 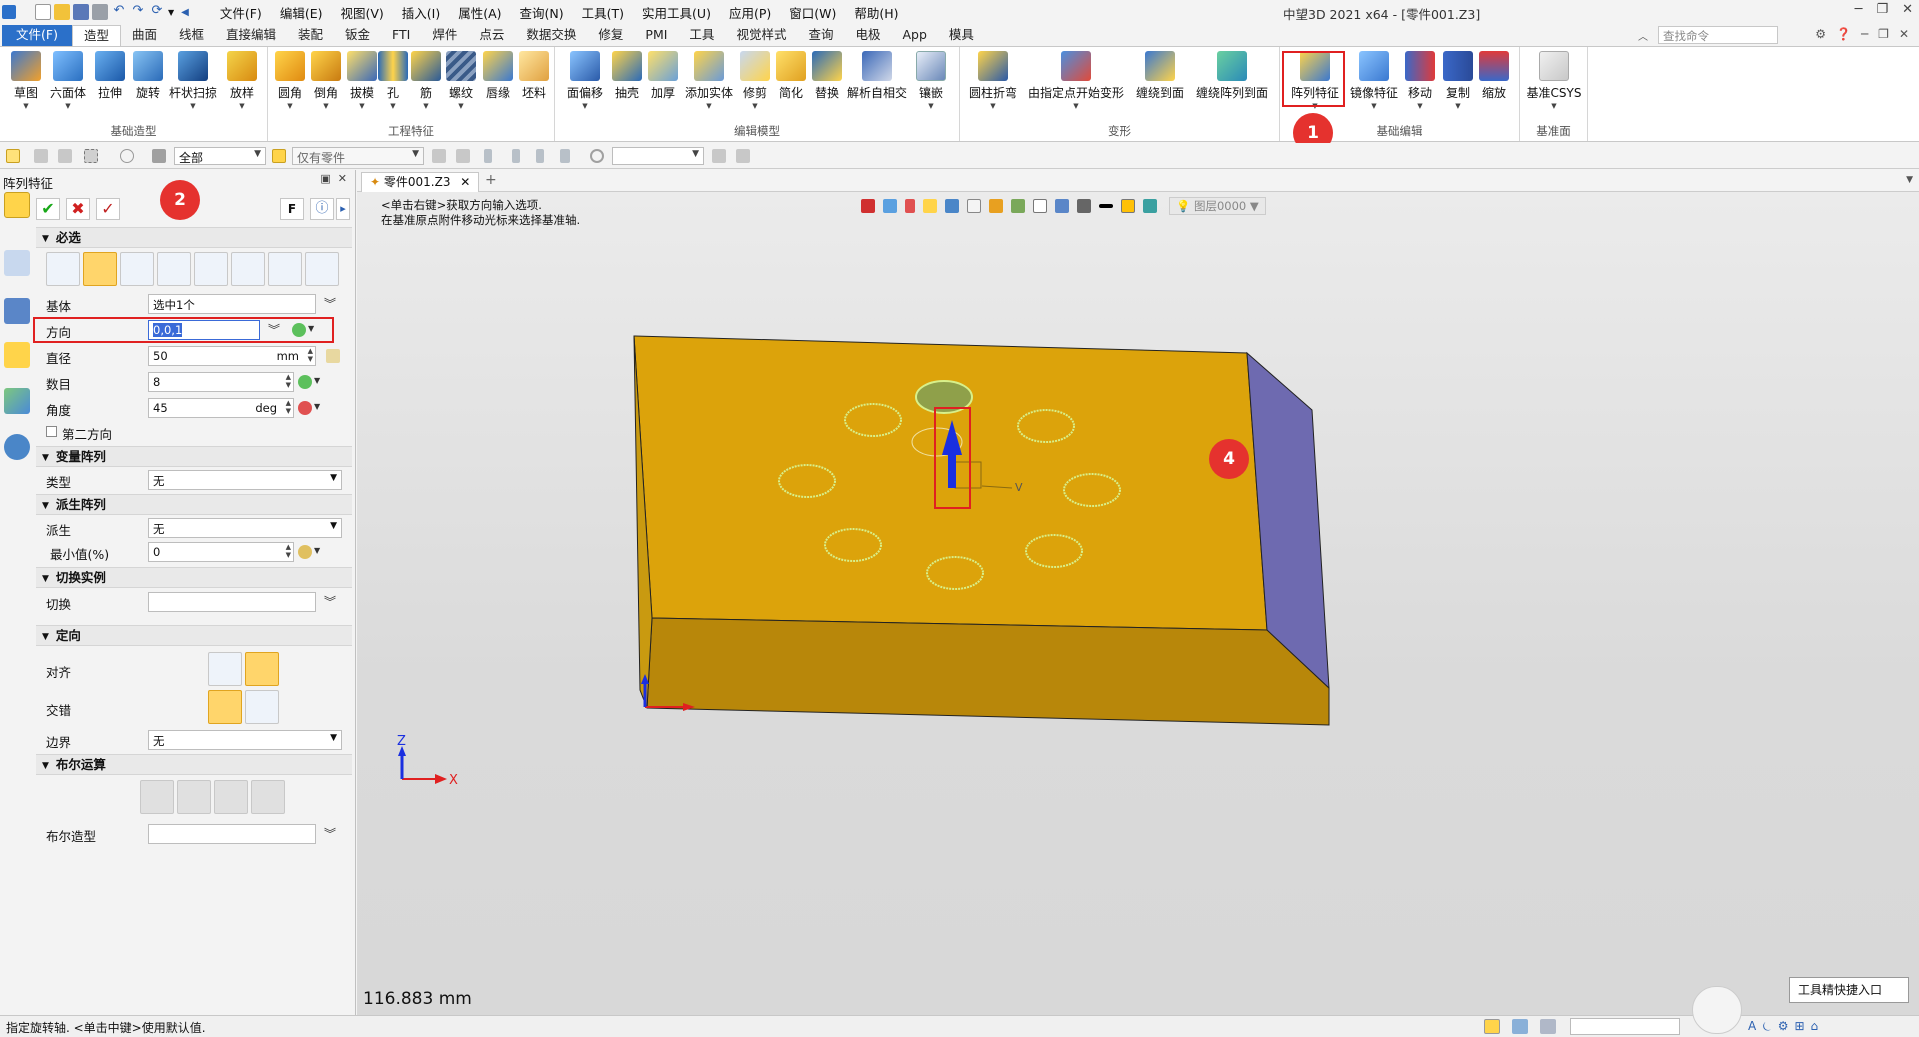 I want to click on revolve-button: 旋转, so click(x=148, y=76).